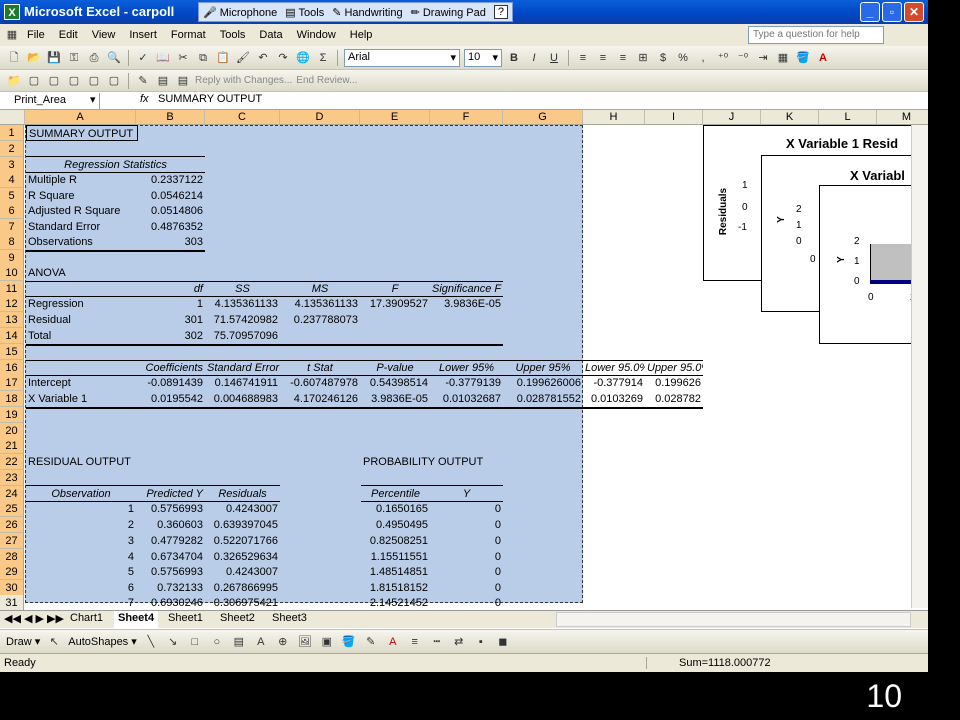 The image size is (960, 720). What do you see at coordinates (643, 58) in the screenshot?
I see `merge-center-icon: ⊞` at bounding box center [643, 58].